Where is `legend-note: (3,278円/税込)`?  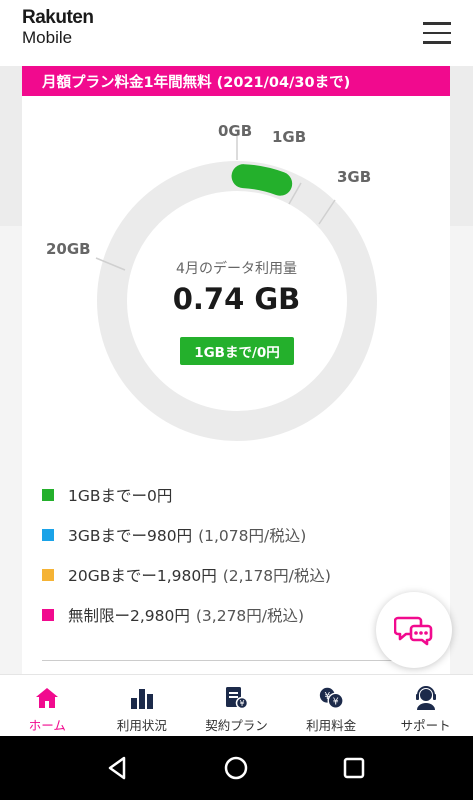 legend-note: (3,278円/税込) is located at coordinates (250, 616).